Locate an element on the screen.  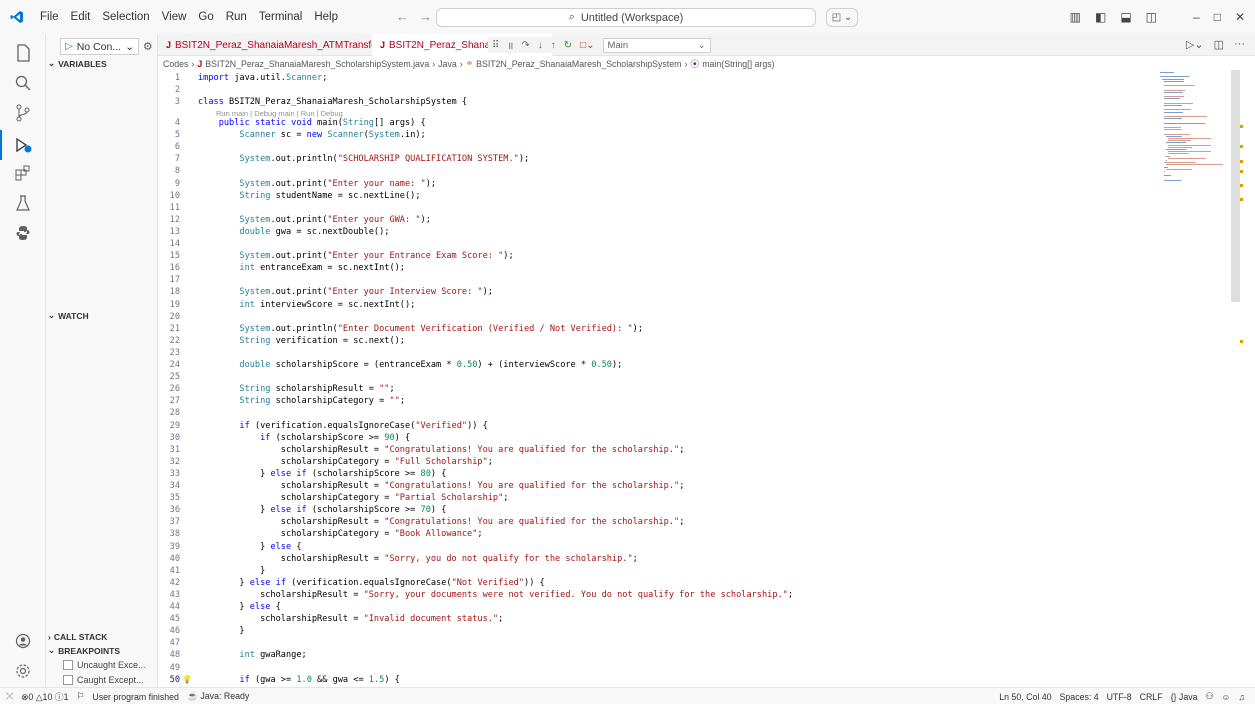
code-line: 46 } is located at coordinates (658, 632).